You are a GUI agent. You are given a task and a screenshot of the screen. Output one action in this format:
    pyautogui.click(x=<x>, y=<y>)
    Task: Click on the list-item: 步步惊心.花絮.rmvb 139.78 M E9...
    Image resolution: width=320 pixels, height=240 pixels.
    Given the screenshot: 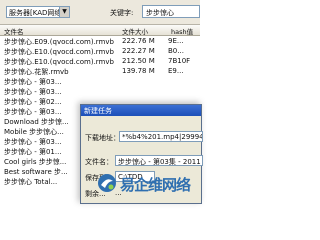 What is the action you would take?
    pyautogui.click(x=100, y=71)
    